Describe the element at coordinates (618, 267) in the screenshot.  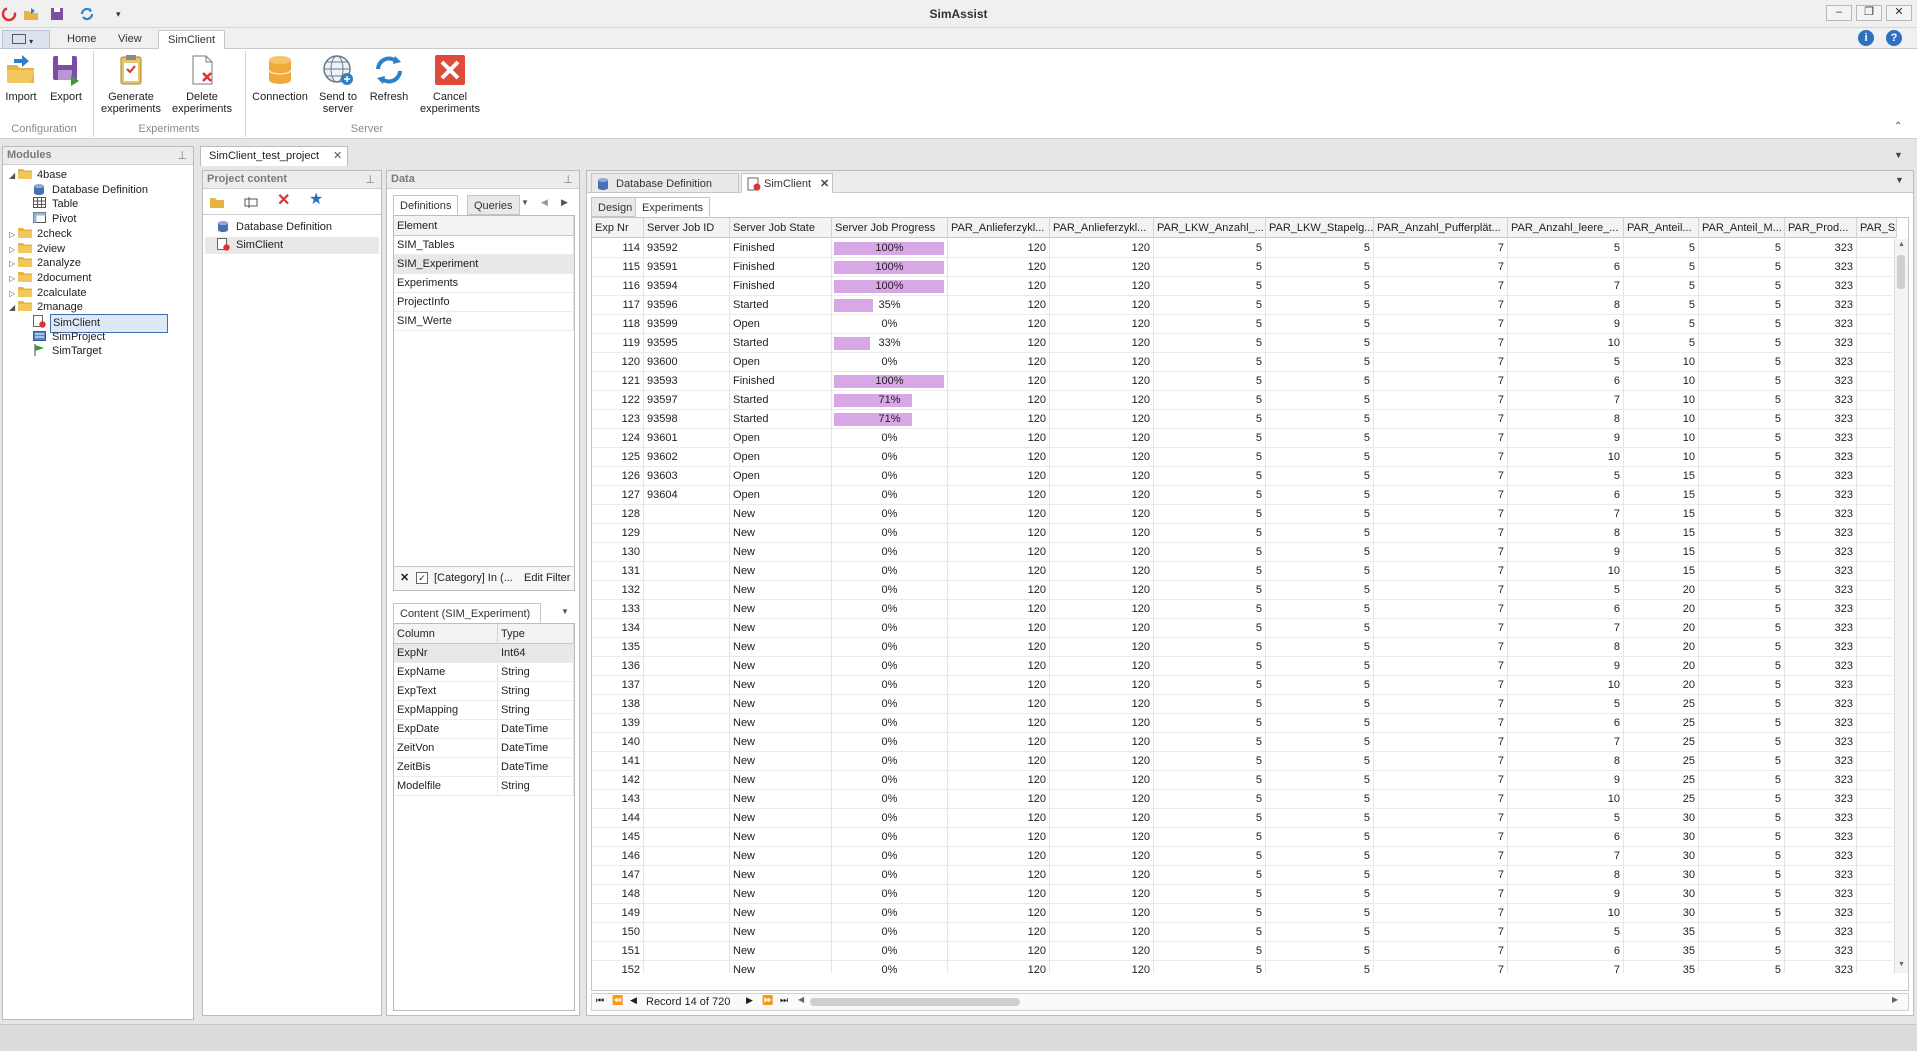
I see `grid-cell: 115` at that location.